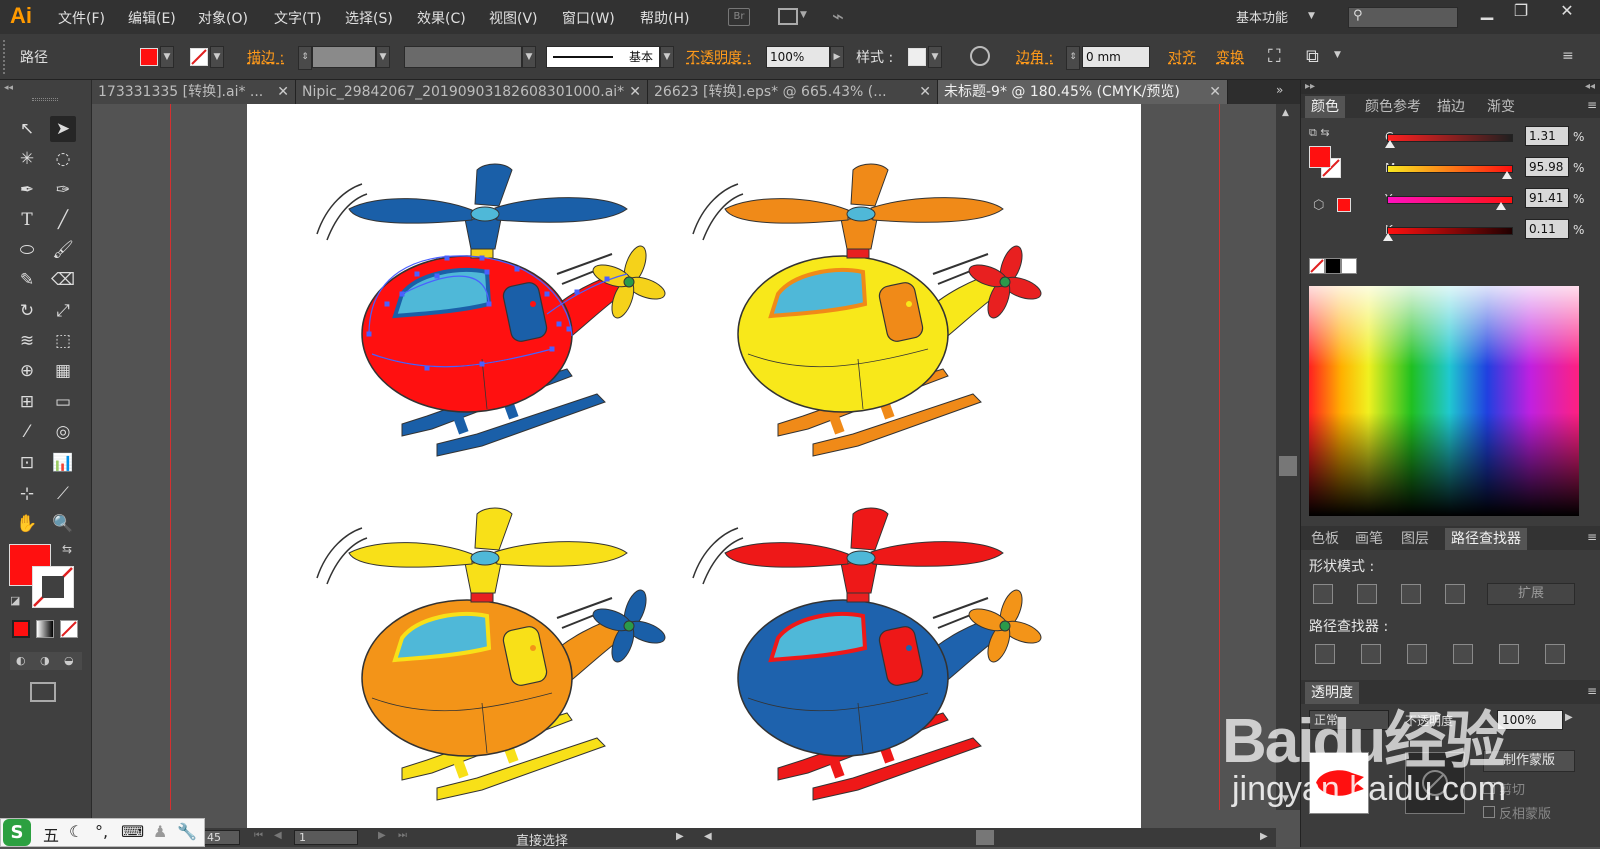 The width and height of the screenshot is (1600, 849). What do you see at coordinates (1325, 654) in the screenshot?
I see `divide-icon` at bounding box center [1325, 654].